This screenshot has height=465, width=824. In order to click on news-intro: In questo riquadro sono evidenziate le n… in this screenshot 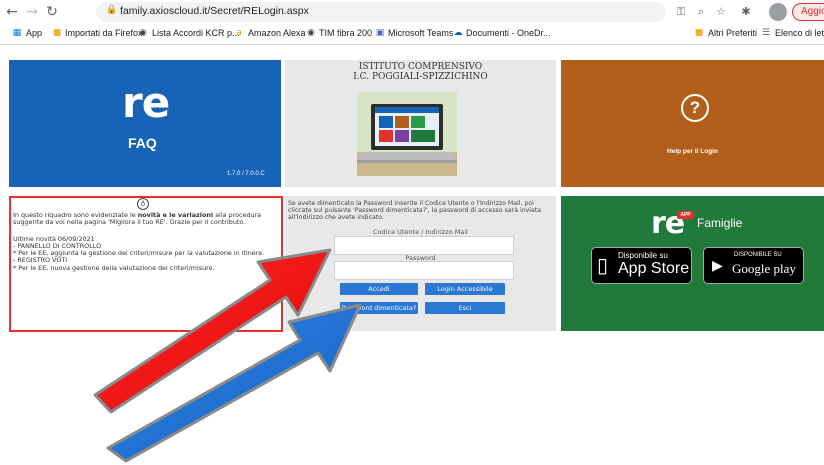, I will do `click(145, 219)`.